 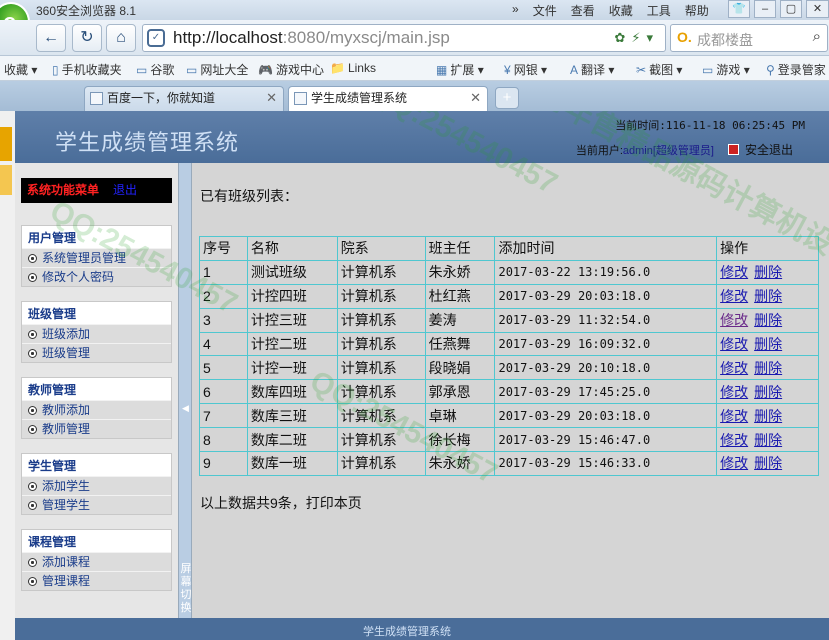 What do you see at coordinates (583, 10) in the screenshot?
I see `menu-view: 查看` at bounding box center [583, 10].